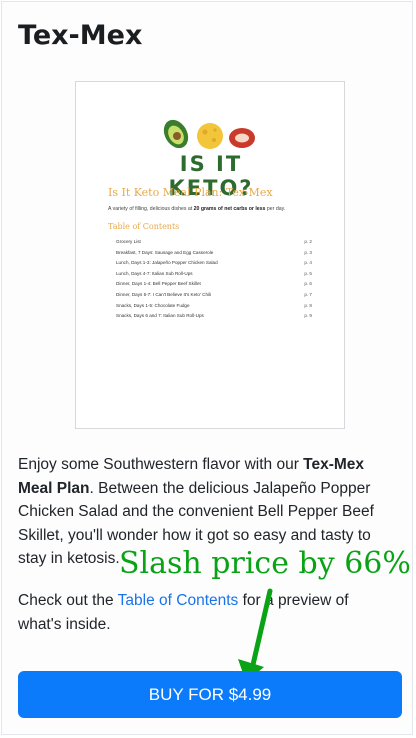 The image size is (416, 738). What do you see at coordinates (214, 305) in the screenshot?
I see `toc-item: Snacks, Days 1-5: Chocolate Fudge p. 8` at bounding box center [214, 305].